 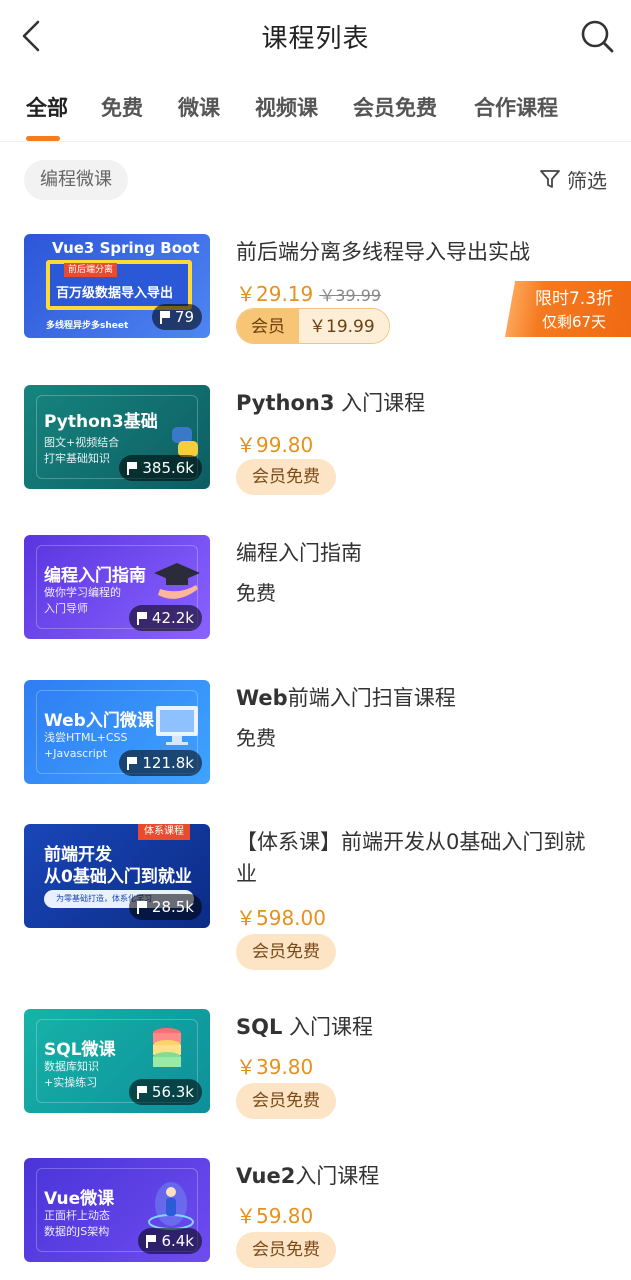 I want to click on thumb-tag: 体系课程, so click(x=164, y=832).